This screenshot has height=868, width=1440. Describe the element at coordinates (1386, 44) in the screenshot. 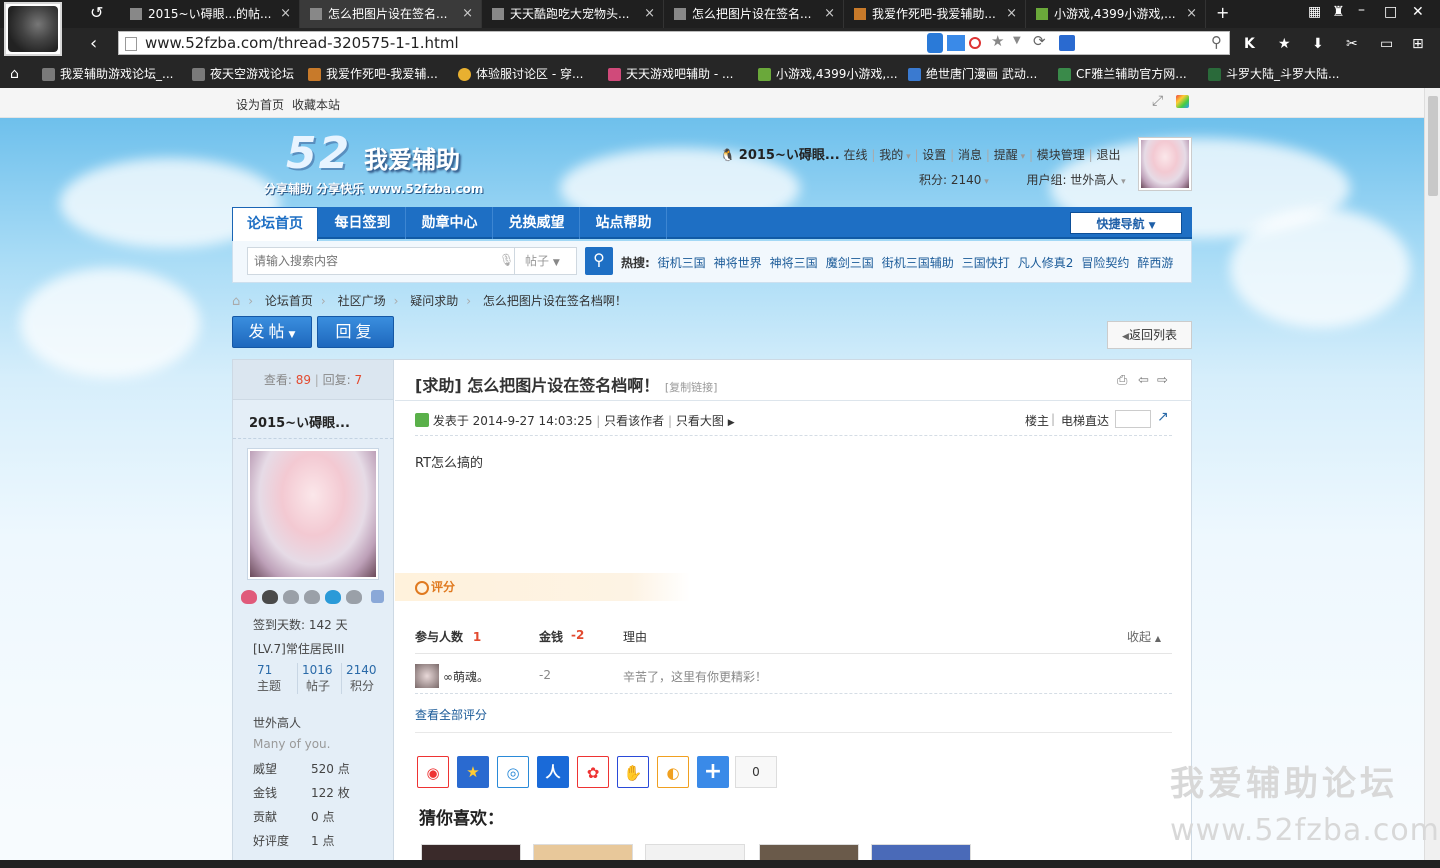

I see `screen-icon: ▭` at that location.